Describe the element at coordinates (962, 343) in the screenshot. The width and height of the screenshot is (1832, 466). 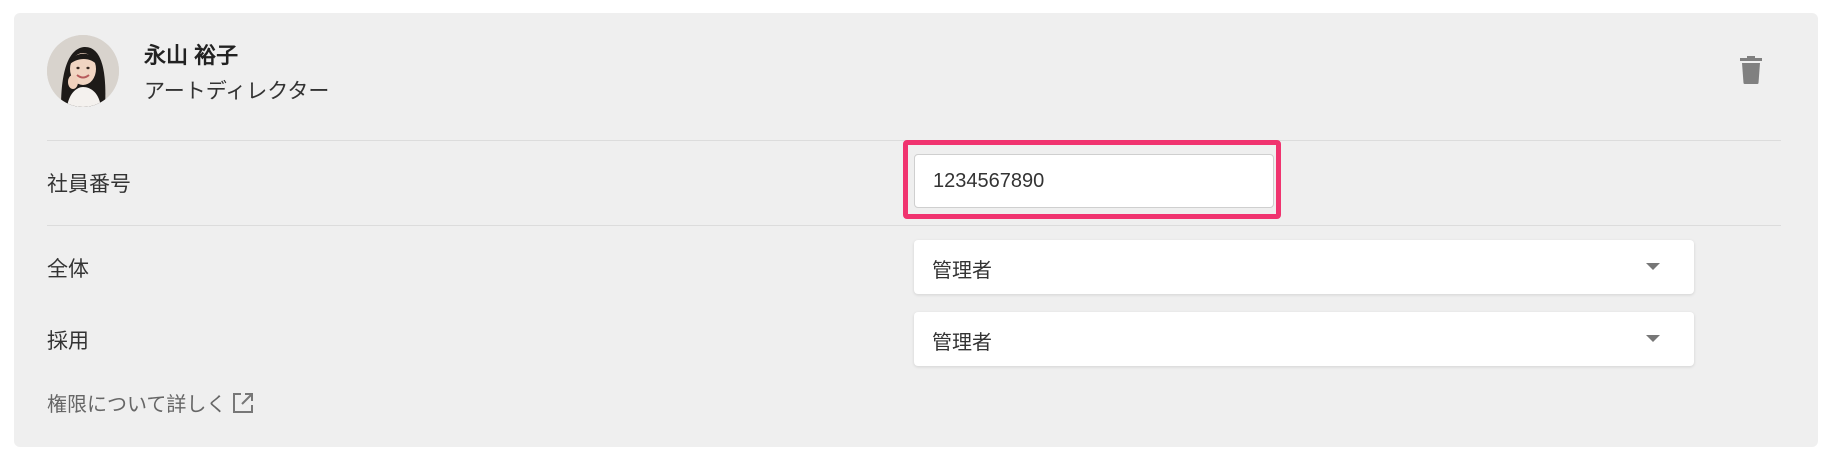
I see `recruiting-permission-value: 管理者` at that location.